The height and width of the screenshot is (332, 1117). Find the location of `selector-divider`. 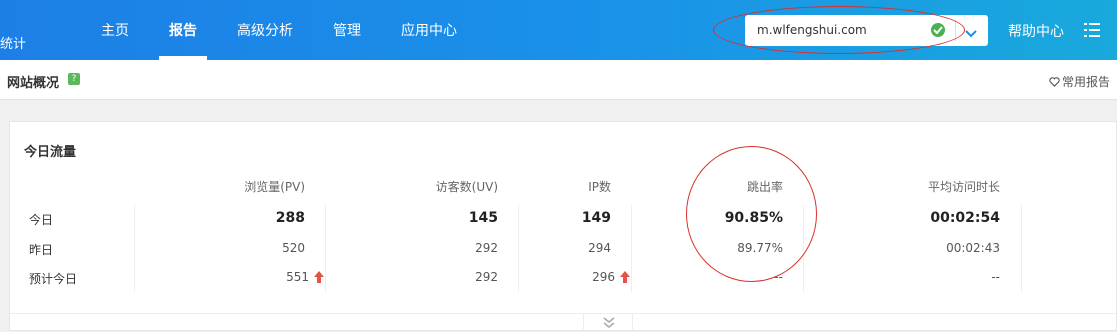

selector-divider is located at coordinates (955, 30).